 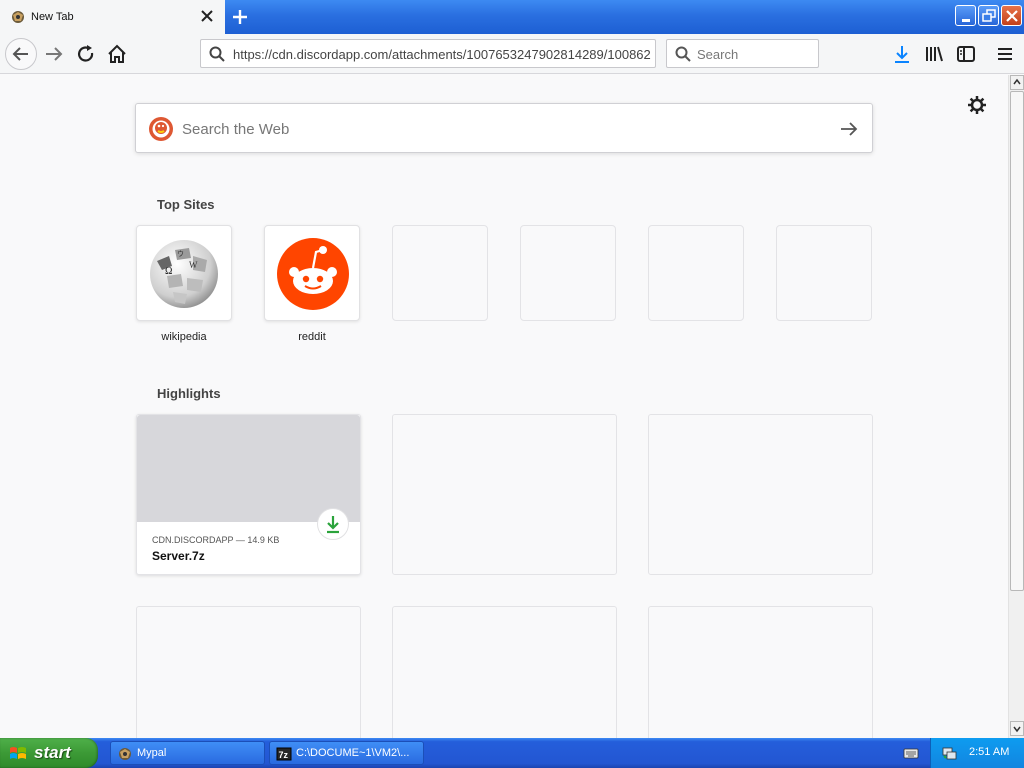 I want to click on minimize-icon, so click(x=966, y=20).